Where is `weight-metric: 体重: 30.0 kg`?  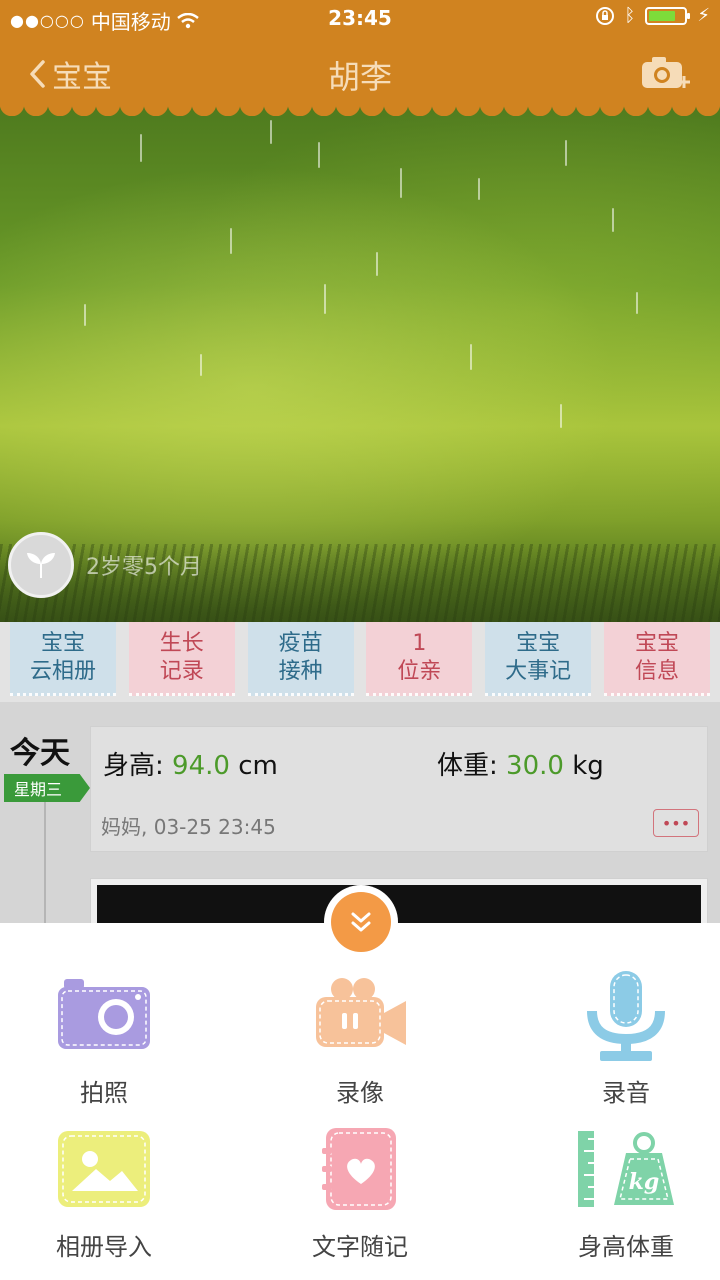 weight-metric: 体重: 30.0 kg is located at coordinates (520, 763).